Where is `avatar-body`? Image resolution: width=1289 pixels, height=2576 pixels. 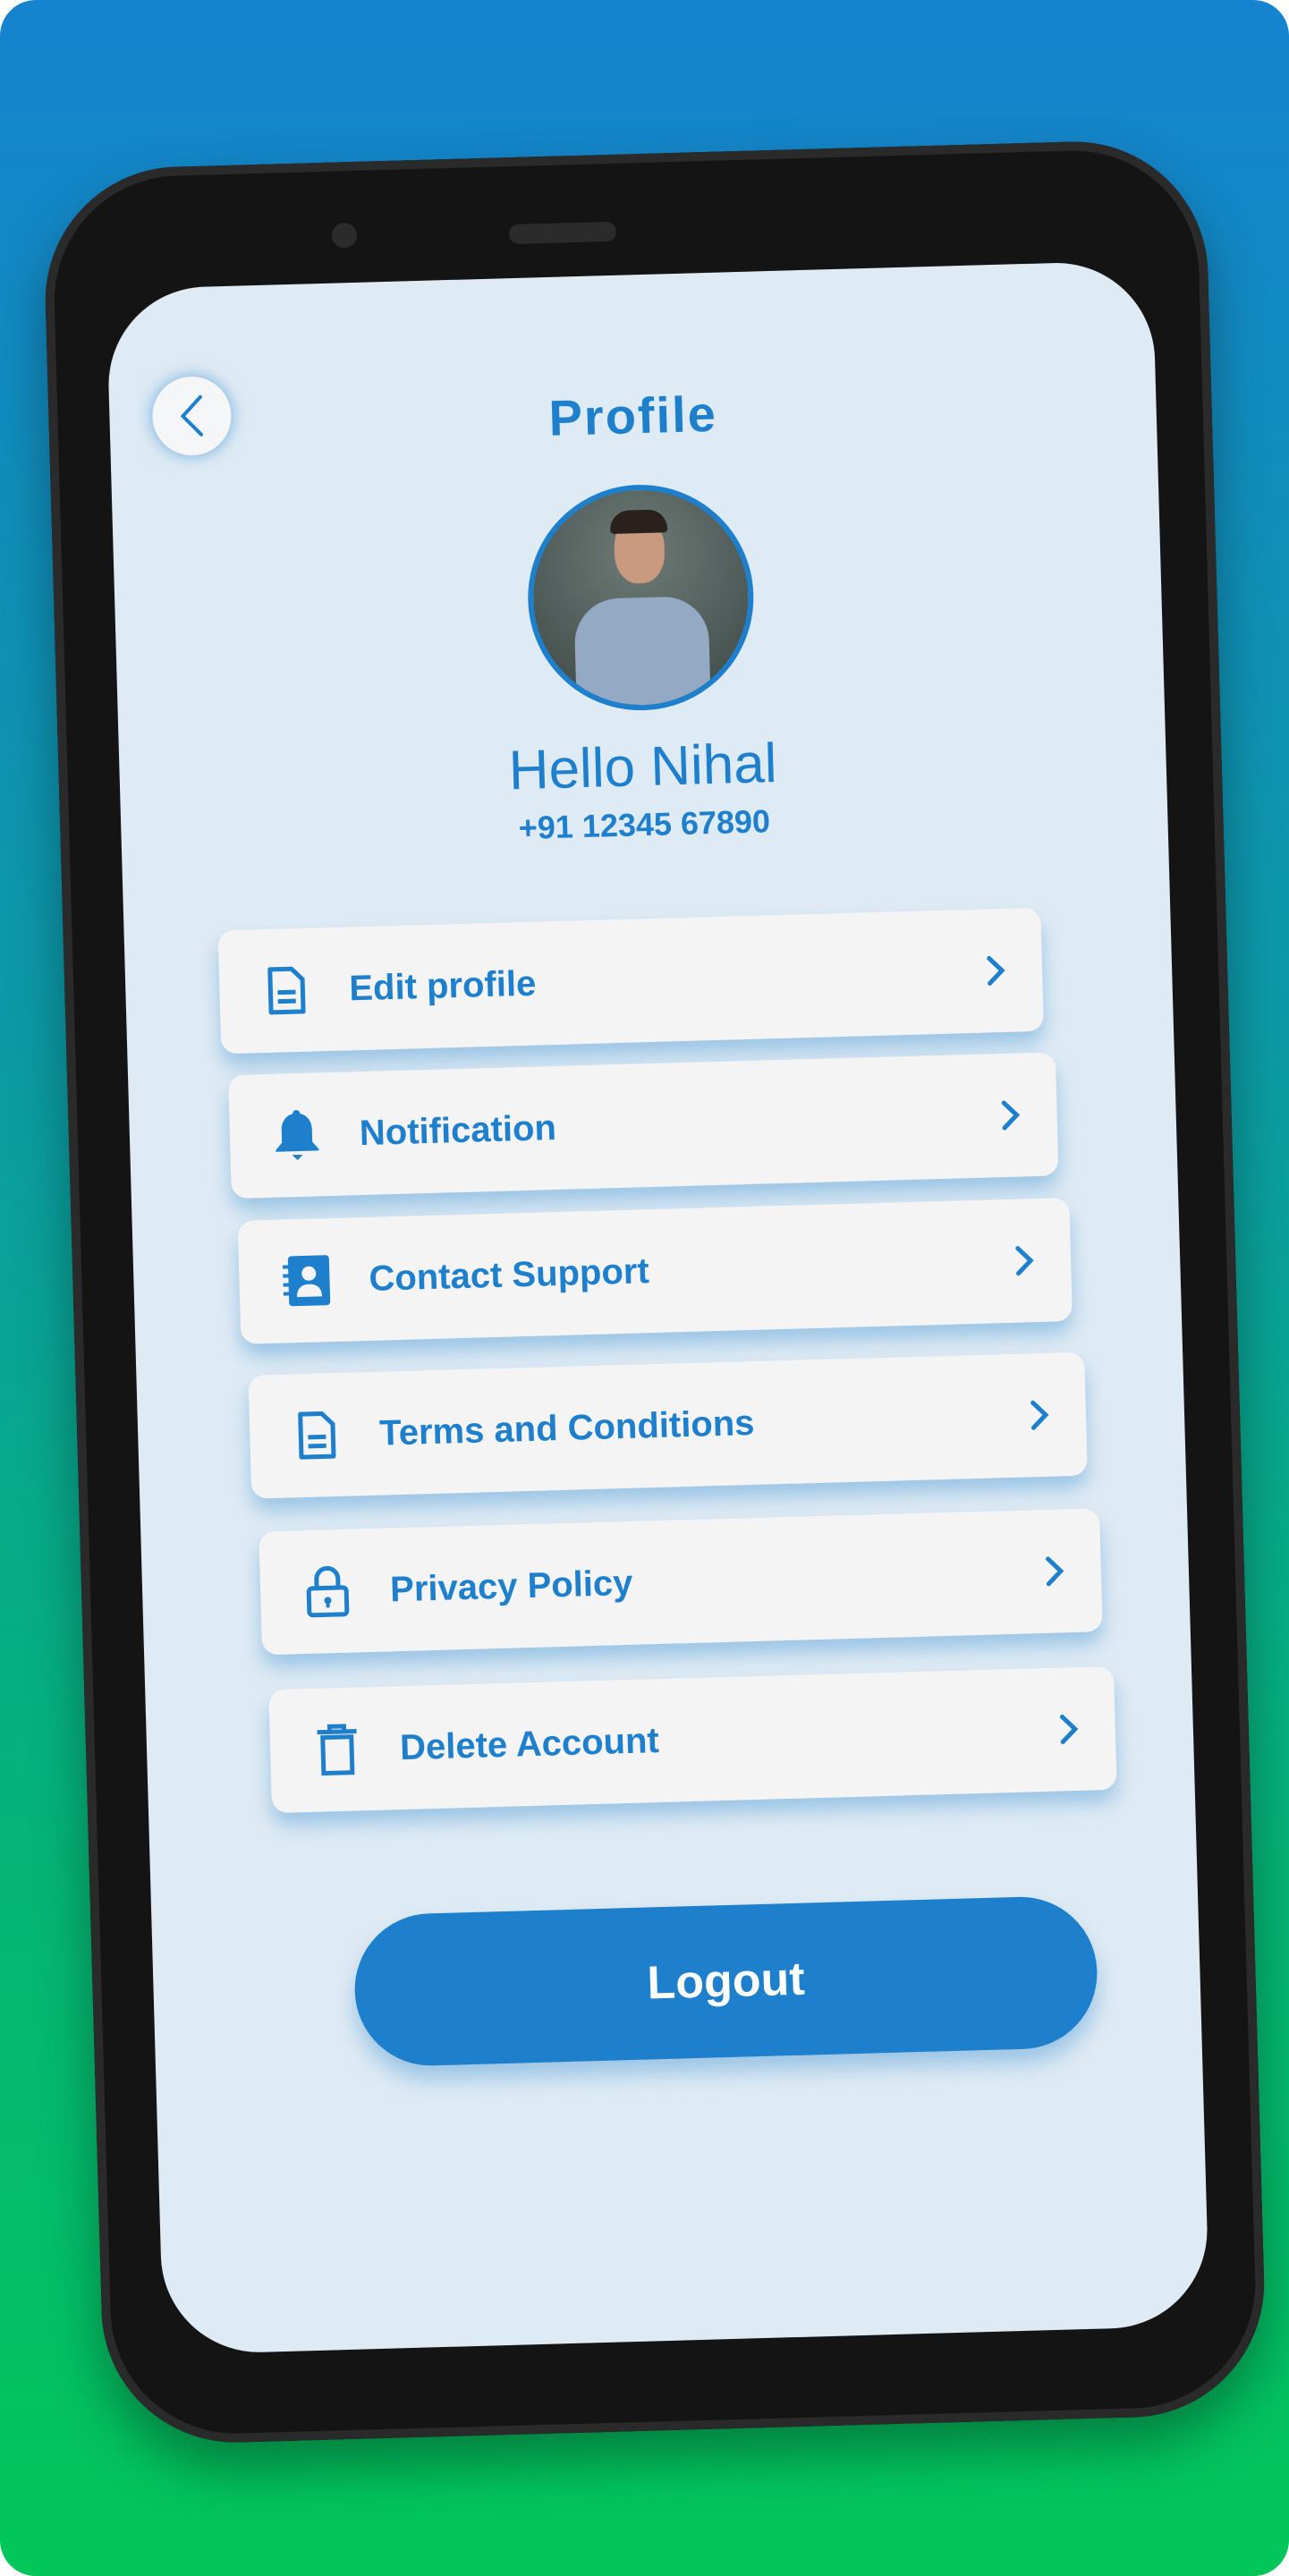
avatar-body is located at coordinates (642, 655).